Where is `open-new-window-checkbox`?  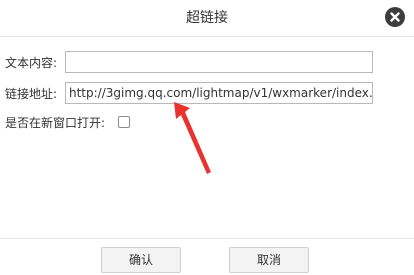
open-new-window-checkbox is located at coordinates (124, 122).